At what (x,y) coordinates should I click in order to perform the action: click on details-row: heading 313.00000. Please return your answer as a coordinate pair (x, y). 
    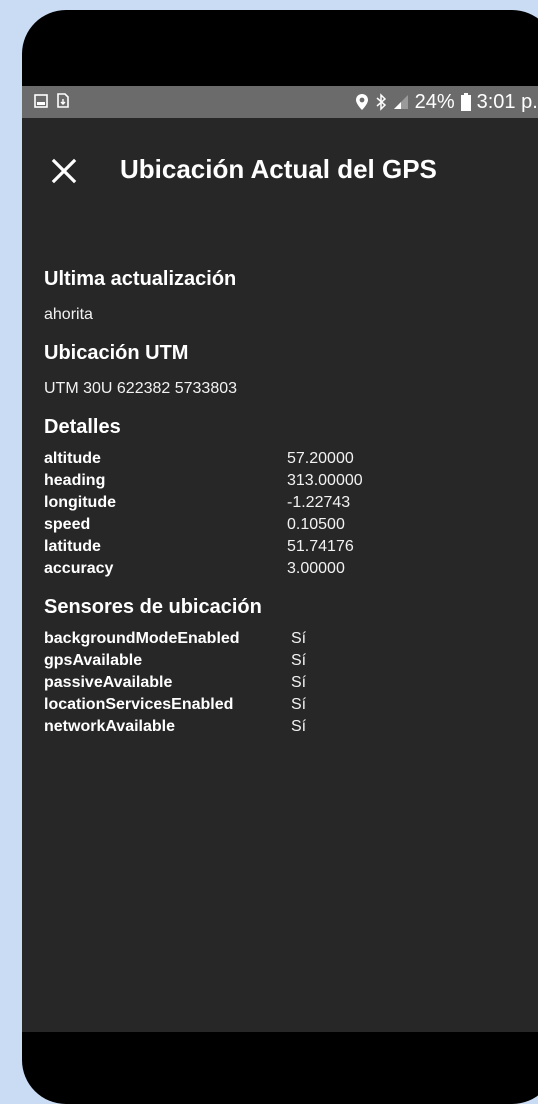
    Looking at the image, I should click on (291, 481).